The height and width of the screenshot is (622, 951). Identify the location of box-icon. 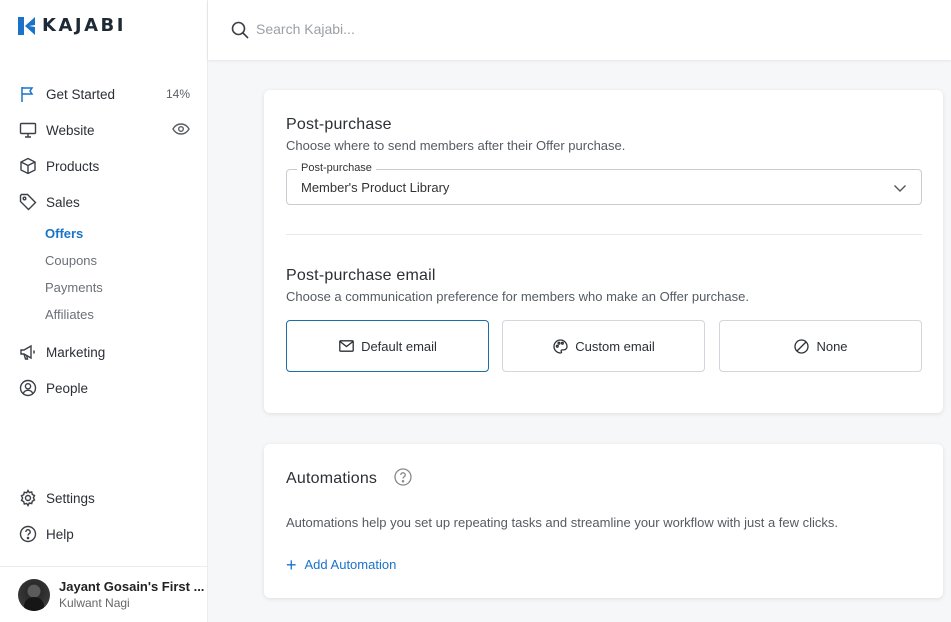
(28, 166).